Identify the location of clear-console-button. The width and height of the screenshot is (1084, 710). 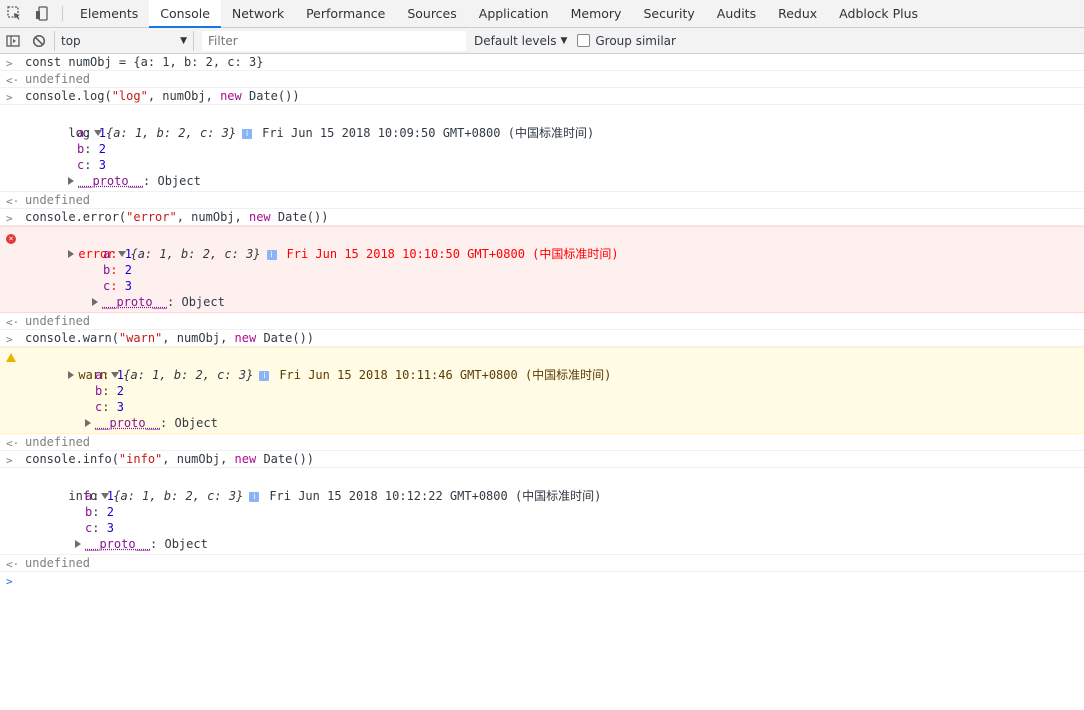
(39, 41).